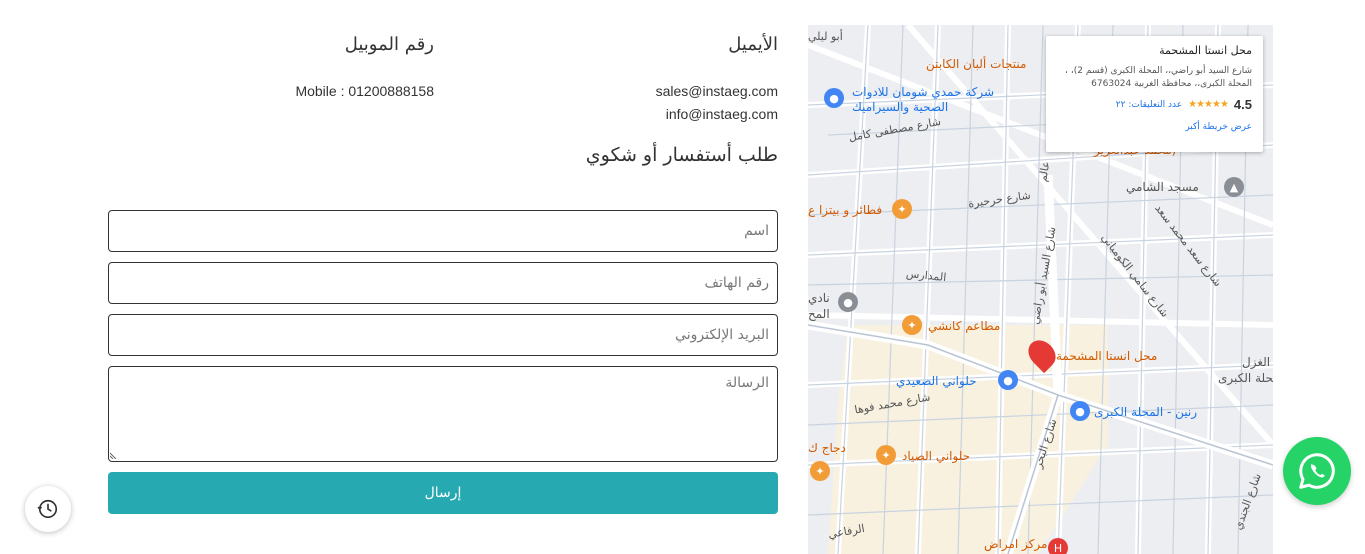 This screenshot has width=1365, height=554. I want to click on place-hamdy: شركة حمدي شومان للادوات, so click(923, 92).